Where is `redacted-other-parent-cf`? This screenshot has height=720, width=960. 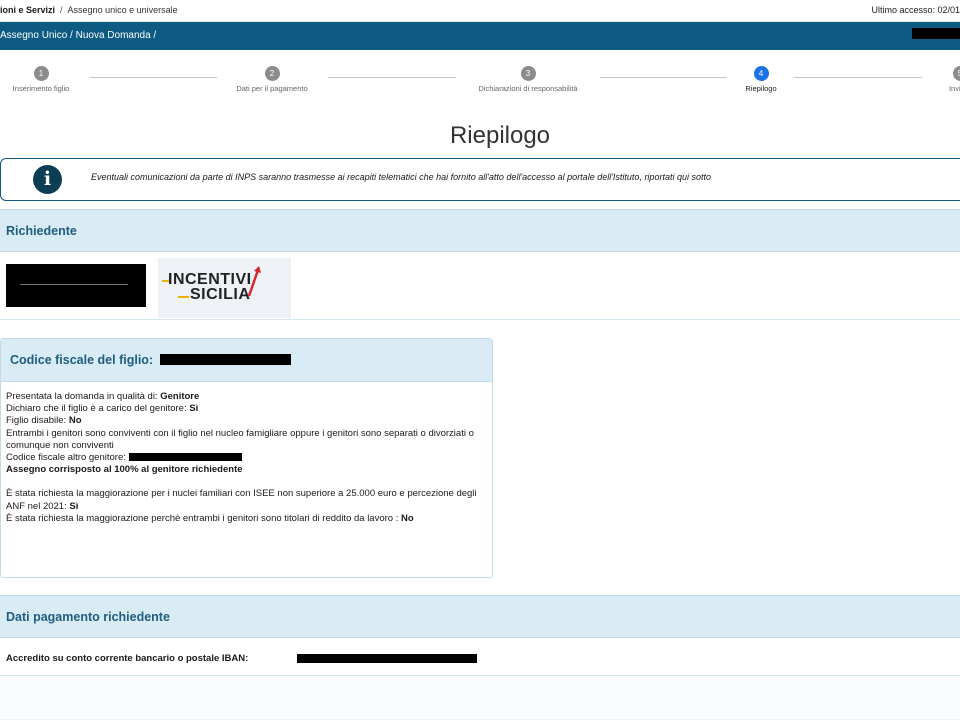
redacted-other-parent-cf is located at coordinates (185, 457).